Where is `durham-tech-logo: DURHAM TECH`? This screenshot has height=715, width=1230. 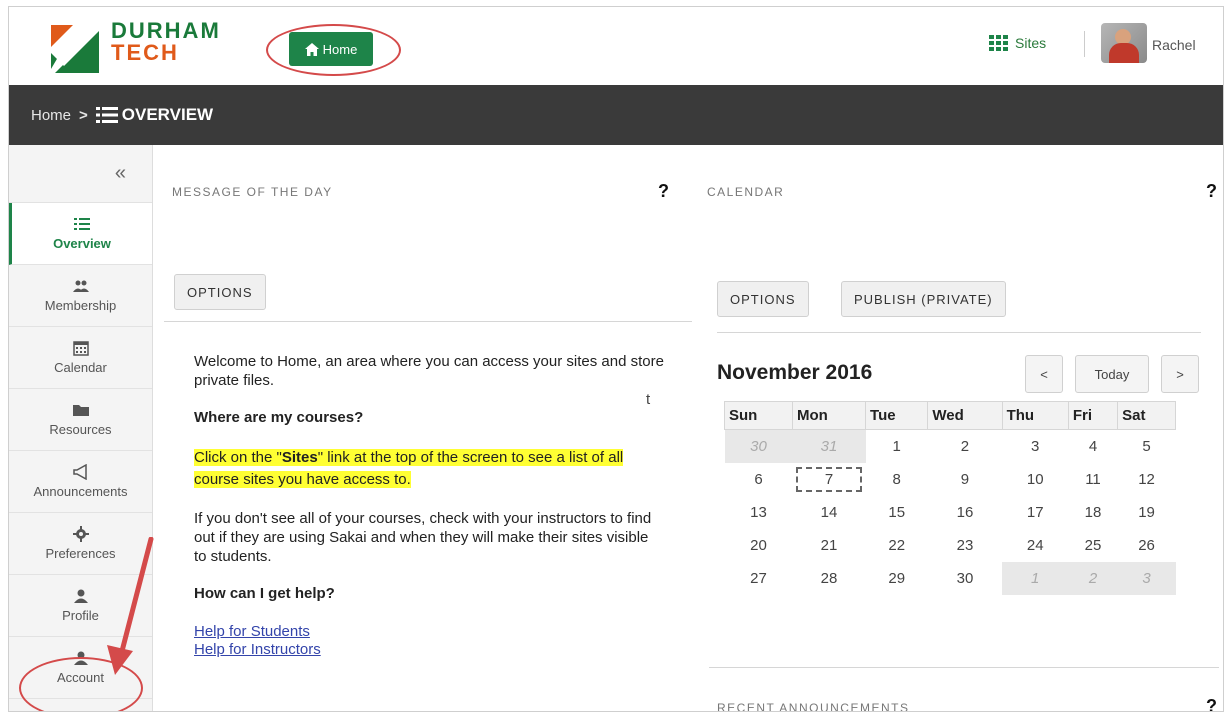
durham-tech-logo: DURHAM TECH is located at coordinates (139, 47).